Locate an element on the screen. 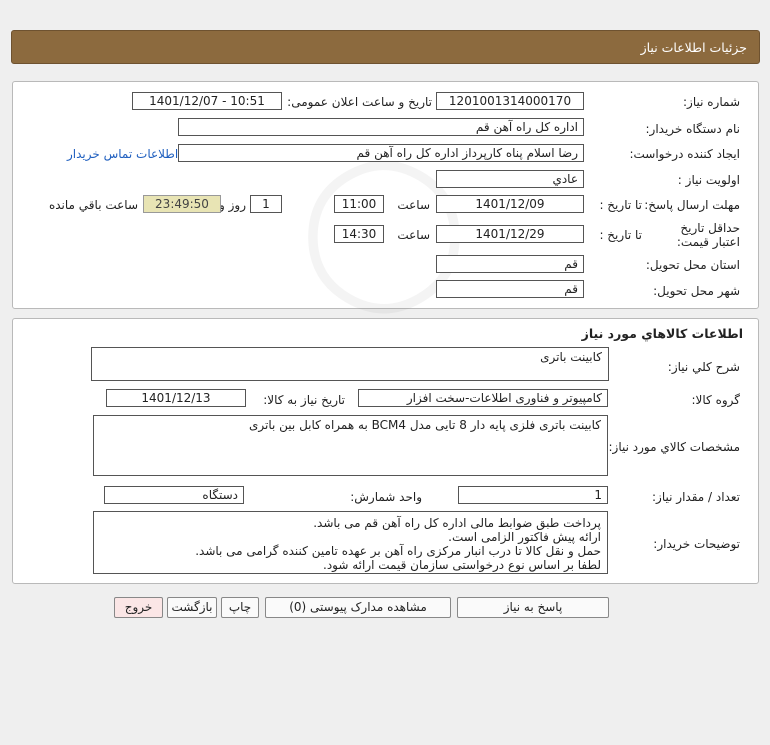  need-date-label: تاريخ نياز به کالا: is located at coordinates (304, 400).